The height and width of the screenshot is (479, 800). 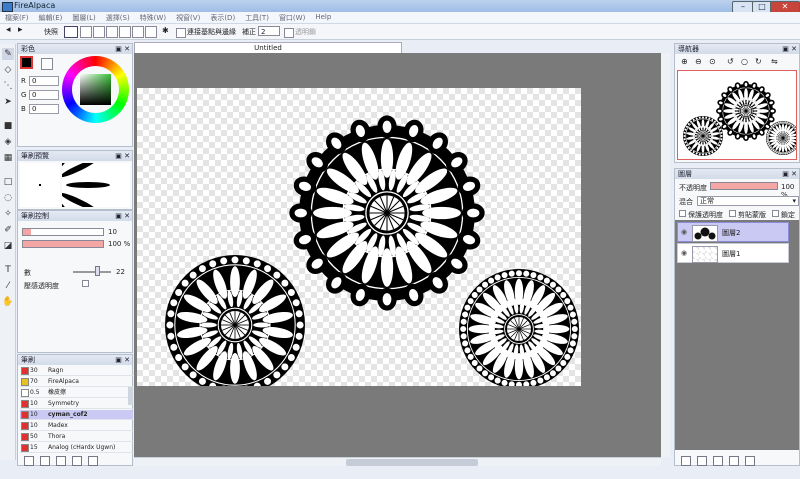 I want to click on b-value-field: 0, so click(x=44, y=109).